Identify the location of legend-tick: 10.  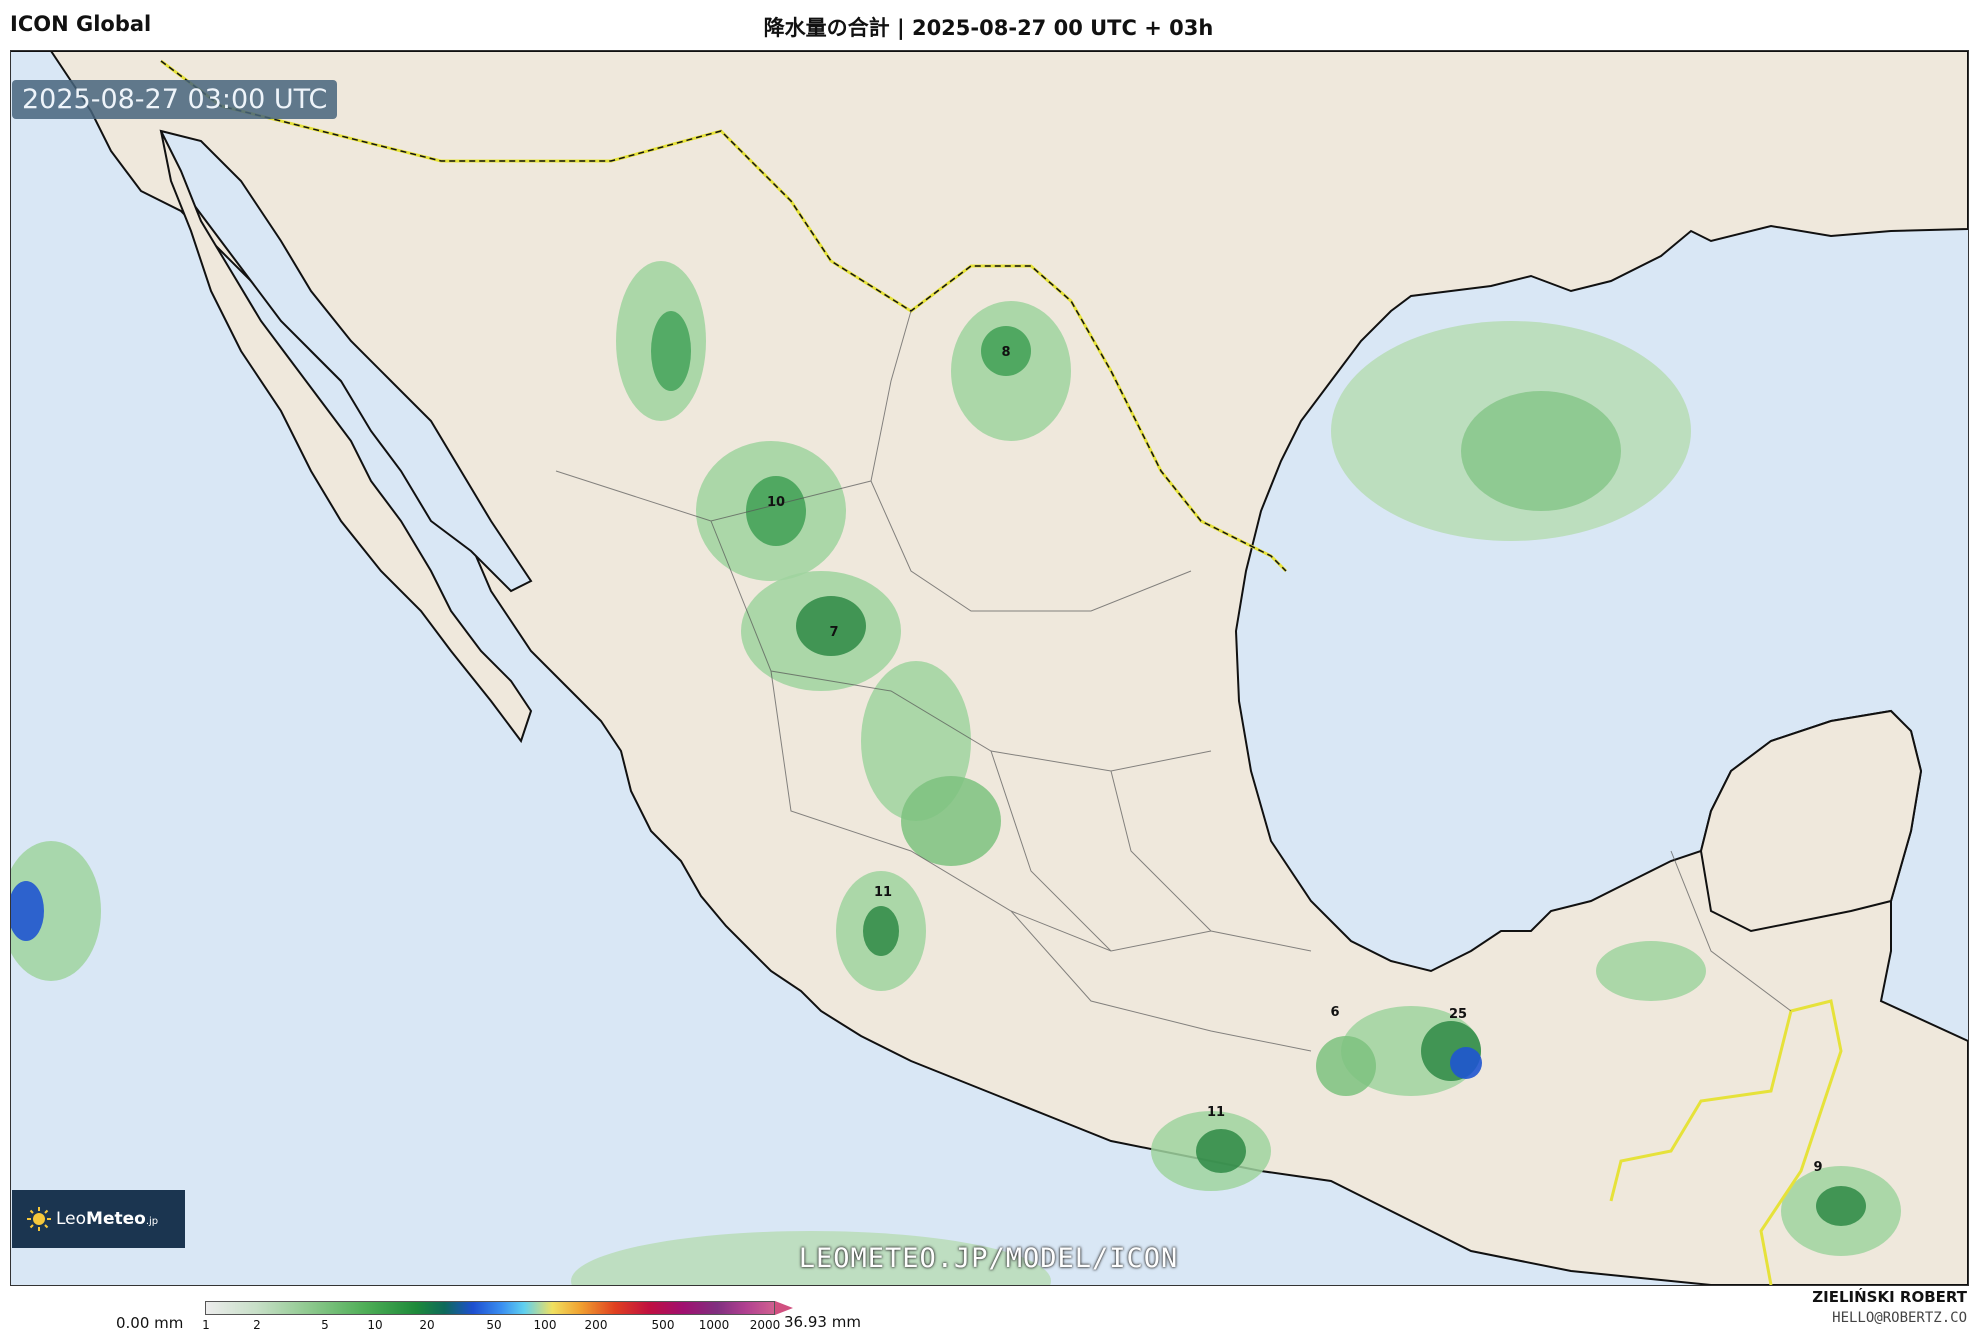
(375, 1325).